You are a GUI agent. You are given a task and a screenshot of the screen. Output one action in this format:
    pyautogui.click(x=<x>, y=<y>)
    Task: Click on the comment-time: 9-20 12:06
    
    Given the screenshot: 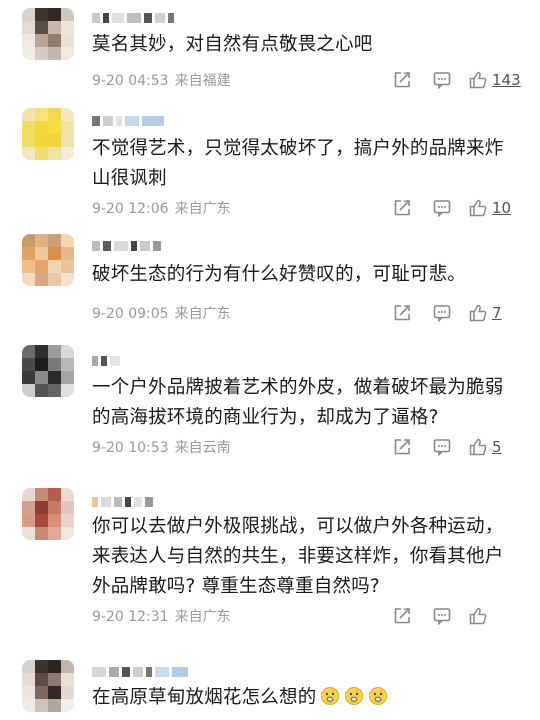 What is the action you would take?
    pyautogui.click(x=130, y=209)
    